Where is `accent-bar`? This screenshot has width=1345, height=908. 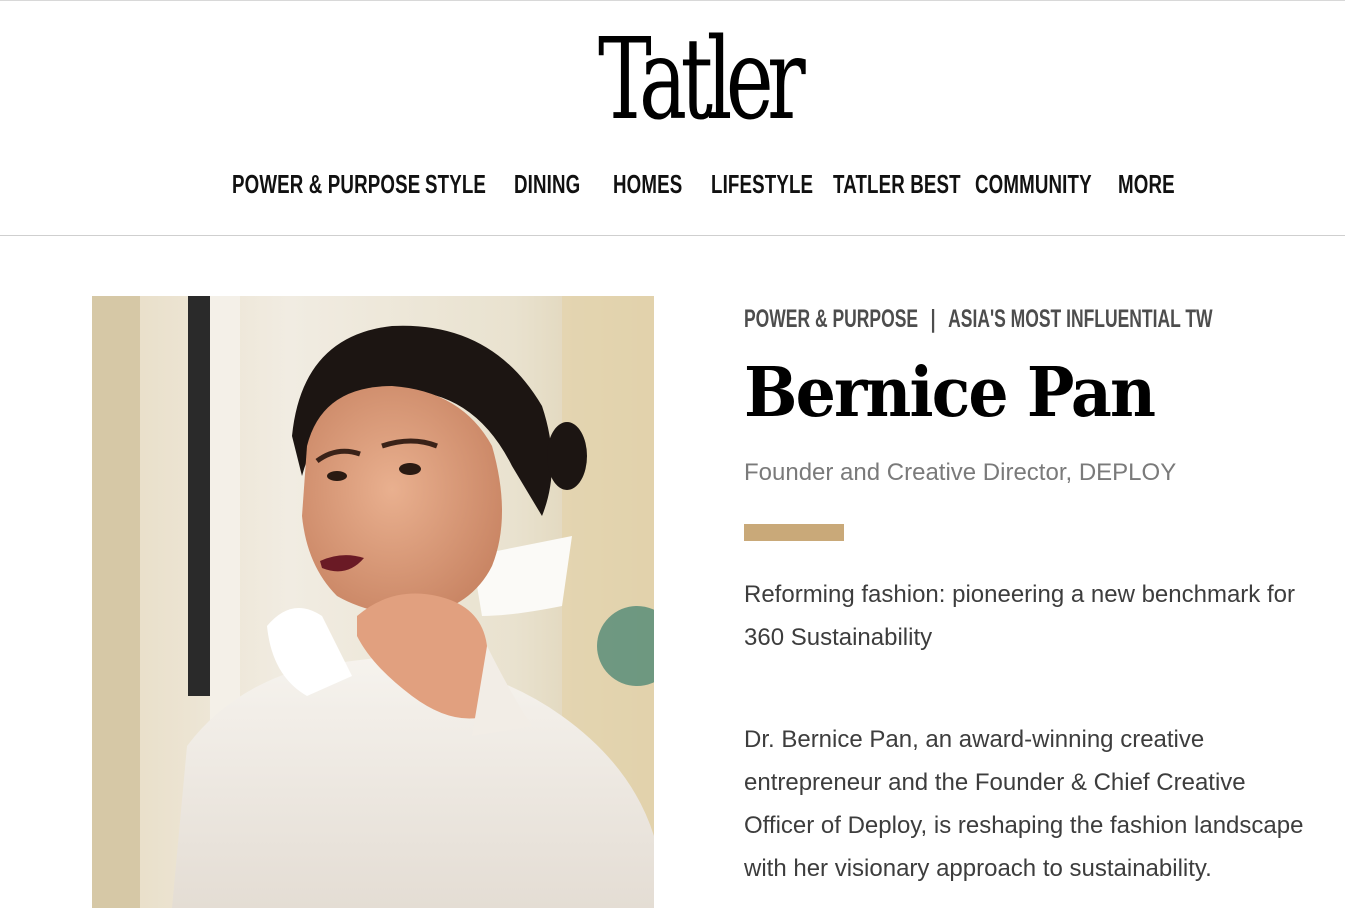 accent-bar is located at coordinates (794, 532).